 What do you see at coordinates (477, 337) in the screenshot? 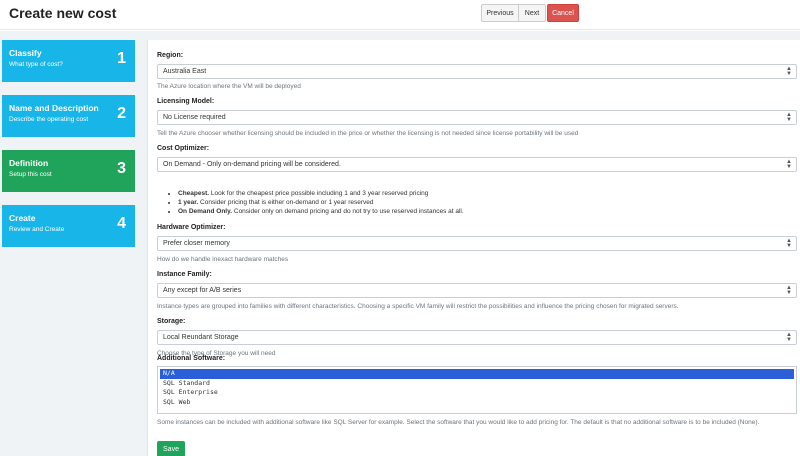
I see `storage-select: Local Reundant Storage ▲ ▼` at bounding box center [477, 337].